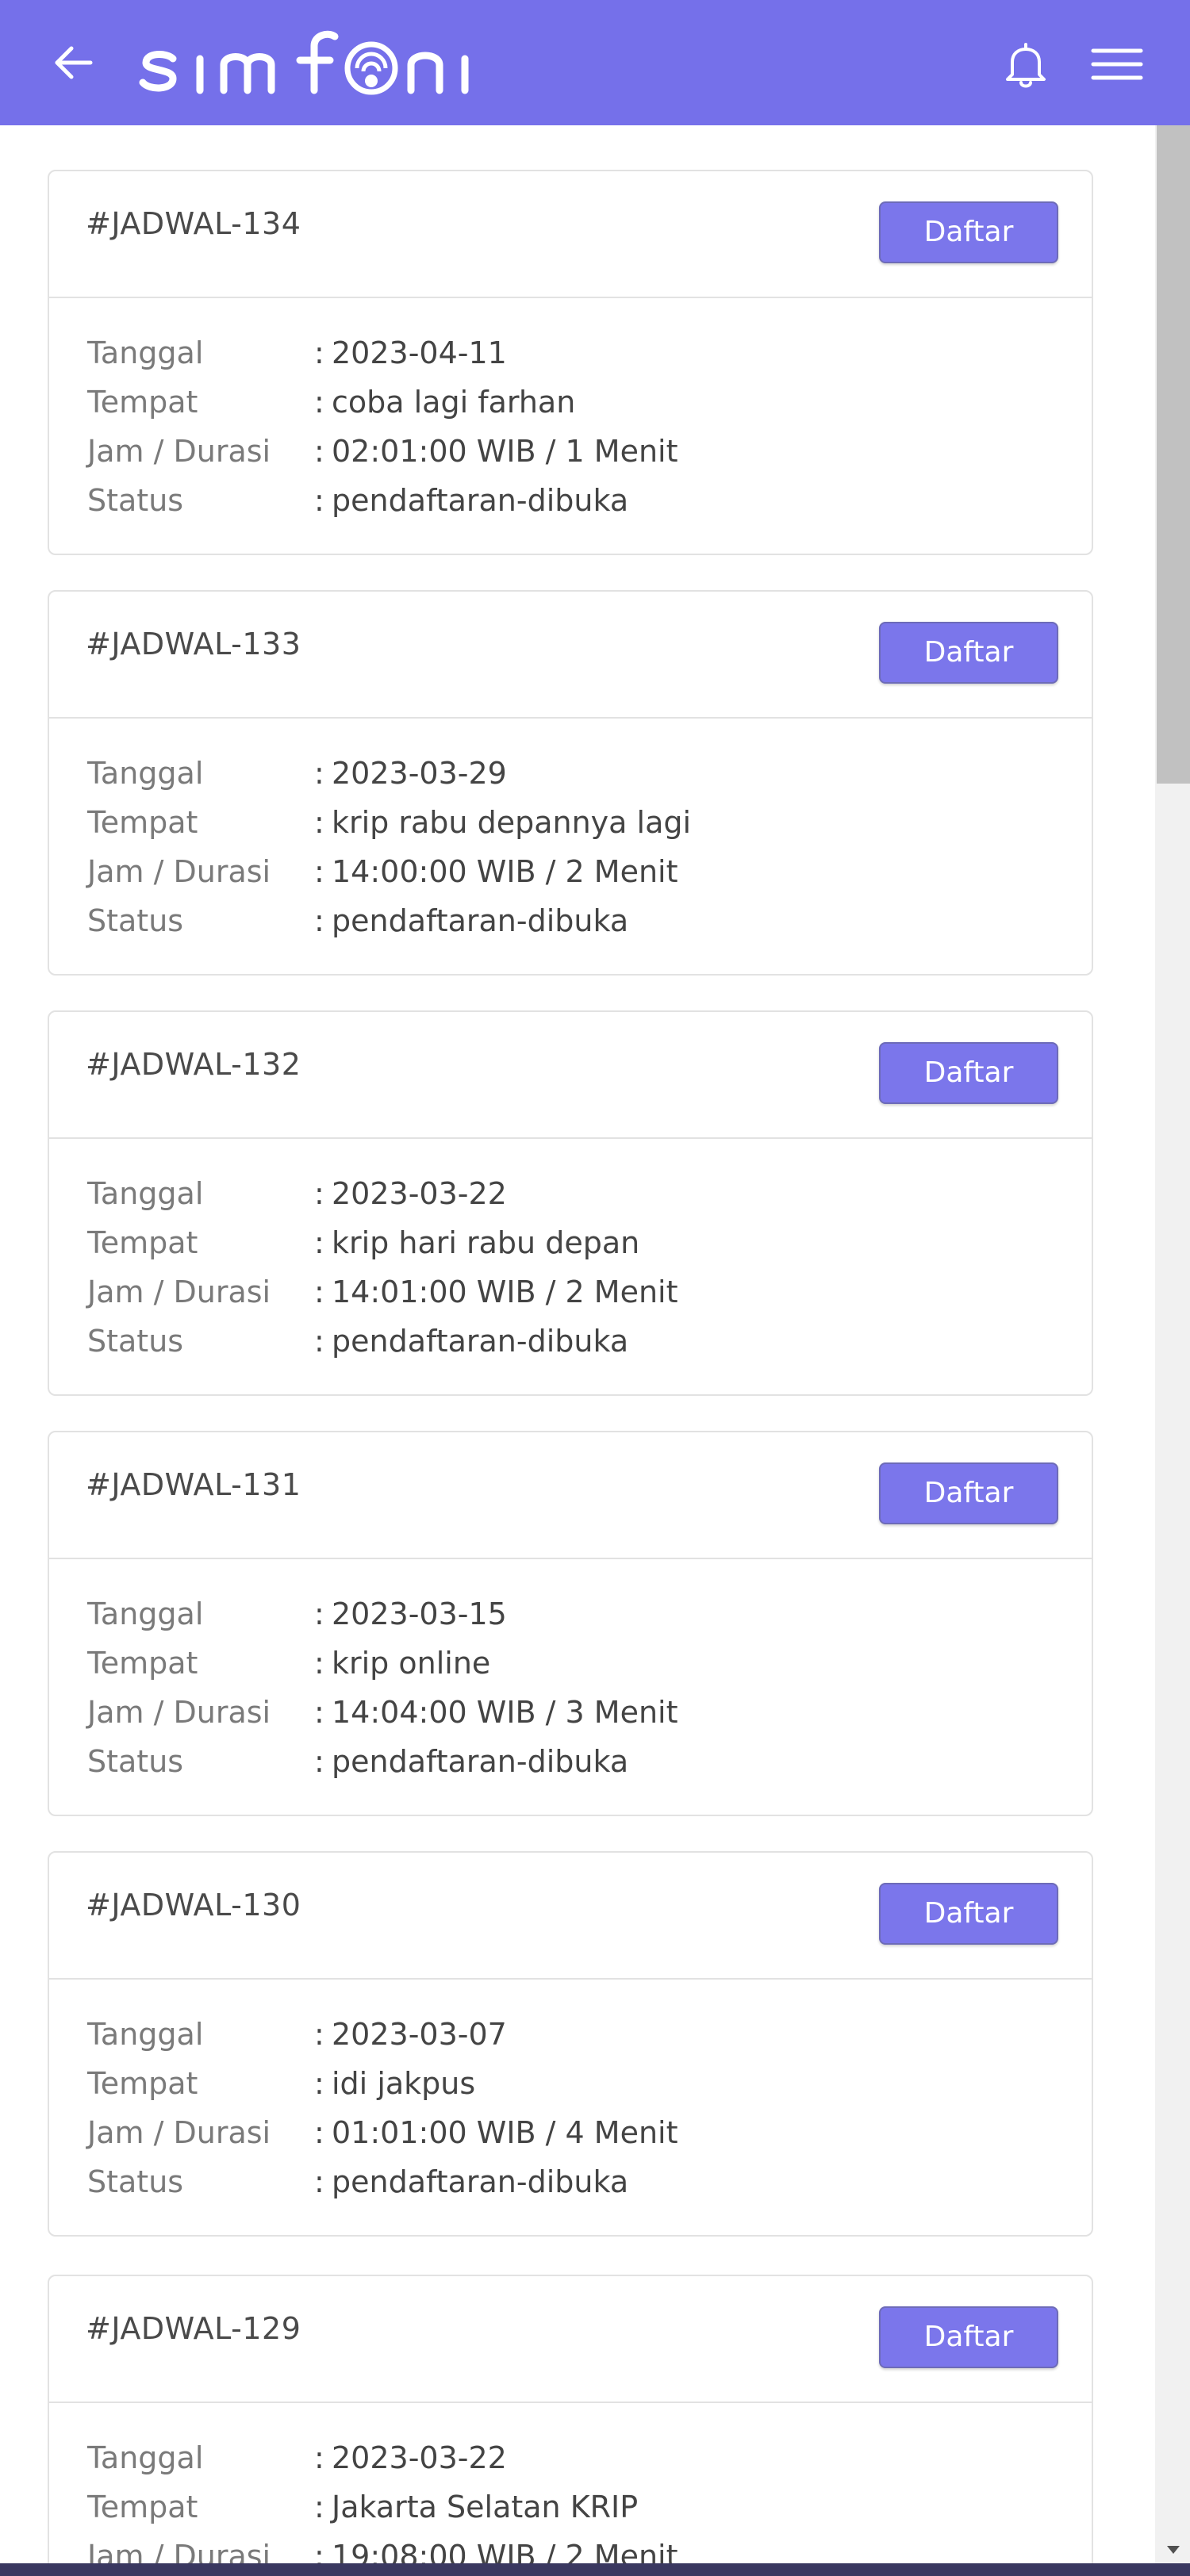 This screenshot has height=2576, width=1190. I want to click on jam-durasi-value: 14:00:00 WIB / 2 Menit, so click(505, 871).